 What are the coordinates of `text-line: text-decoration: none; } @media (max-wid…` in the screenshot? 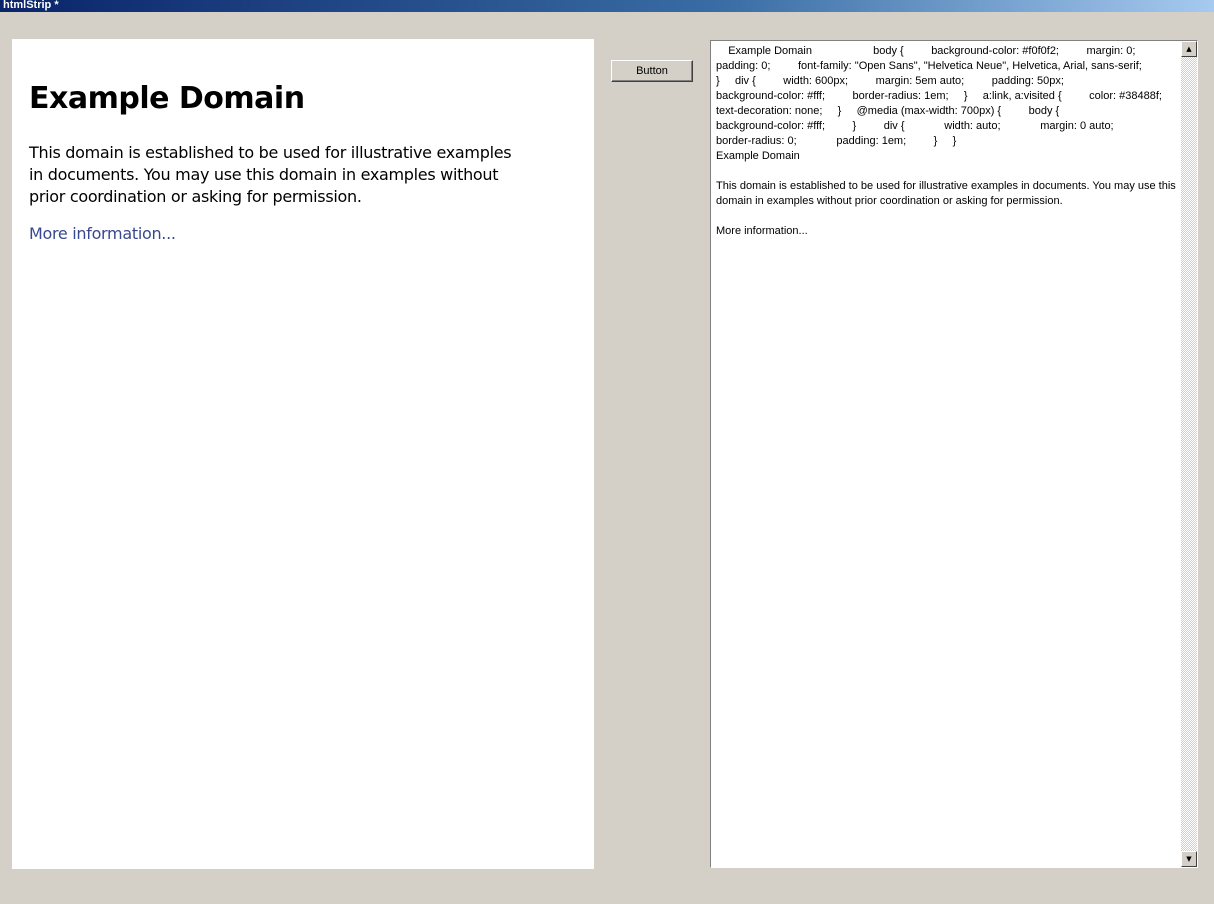 It's located at (888, 111).